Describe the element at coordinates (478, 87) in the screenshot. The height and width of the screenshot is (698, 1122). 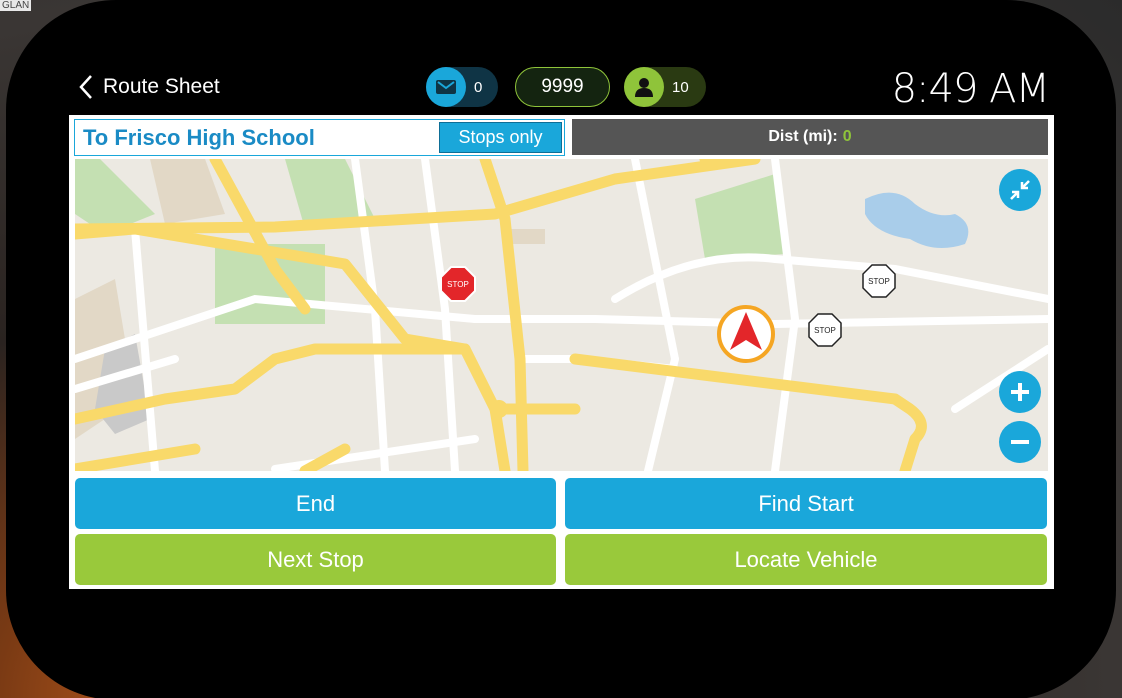
I see `messages-count: 0` at that location.